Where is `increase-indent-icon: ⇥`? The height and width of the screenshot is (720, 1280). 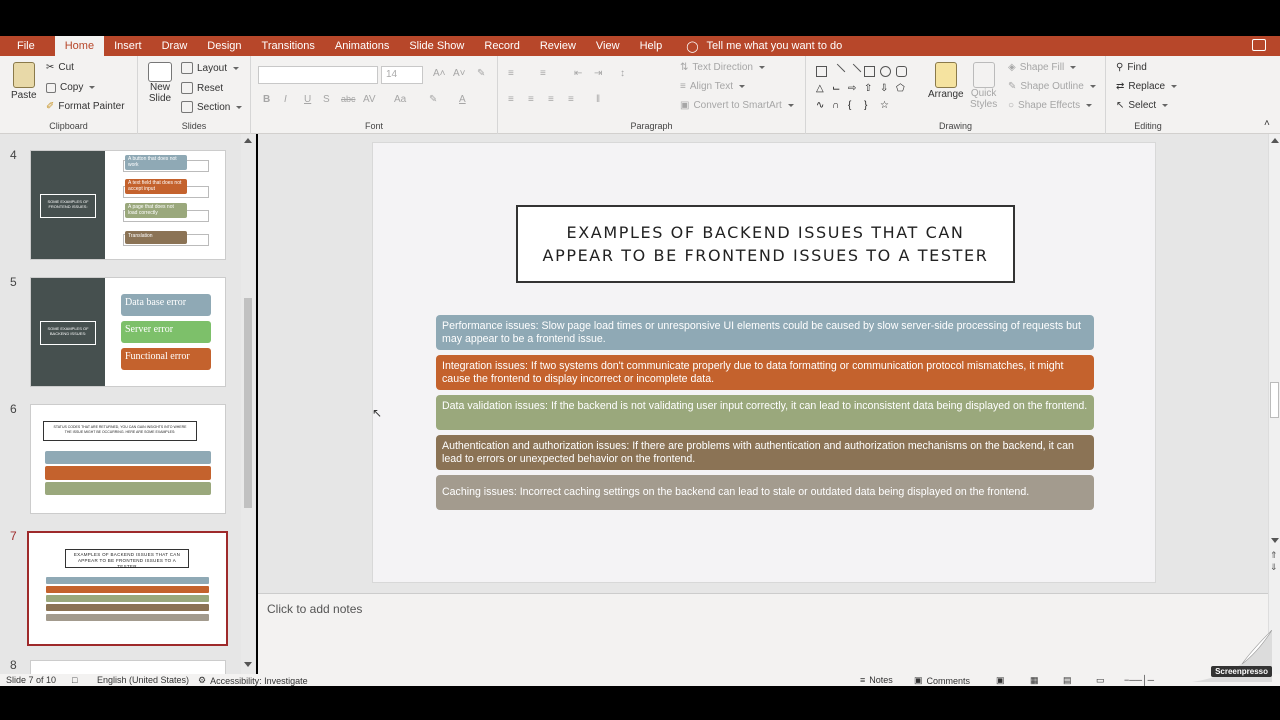
increase-indent-icon: ⇥ is located at coordinates (598, 73).